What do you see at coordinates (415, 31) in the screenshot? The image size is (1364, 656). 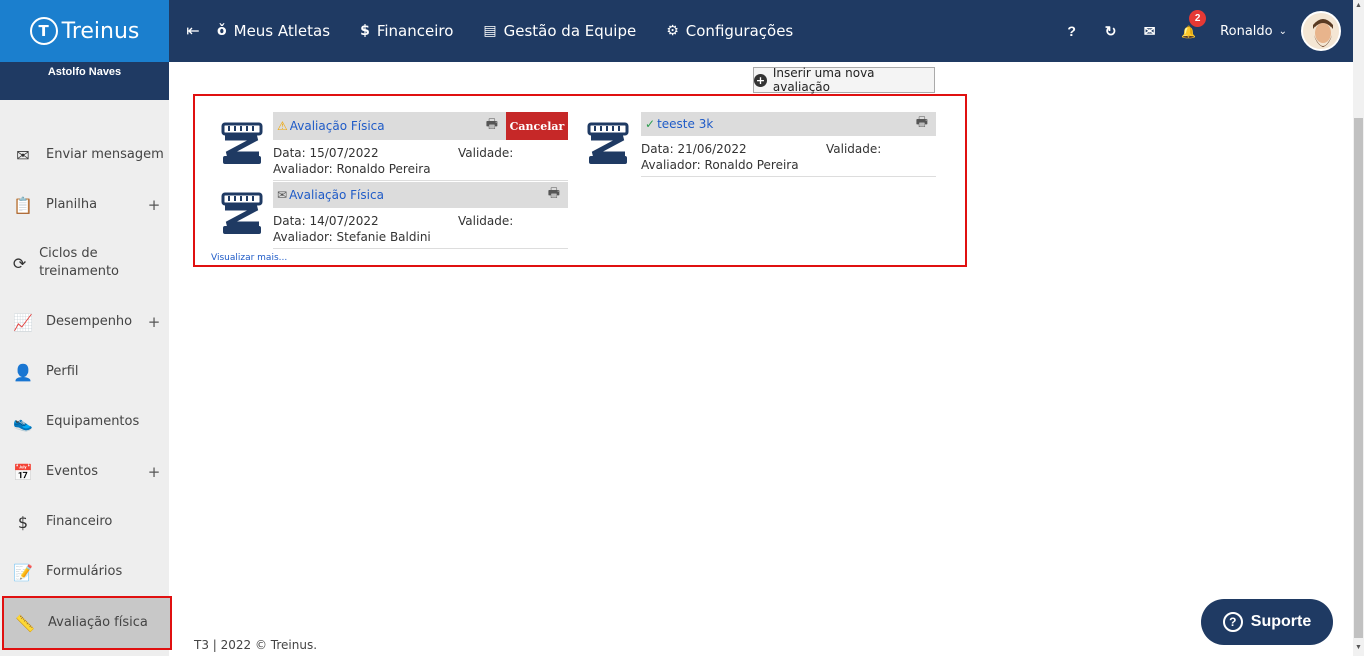 I see `nav-label: Financeiro` at bounding box center [415, 31].